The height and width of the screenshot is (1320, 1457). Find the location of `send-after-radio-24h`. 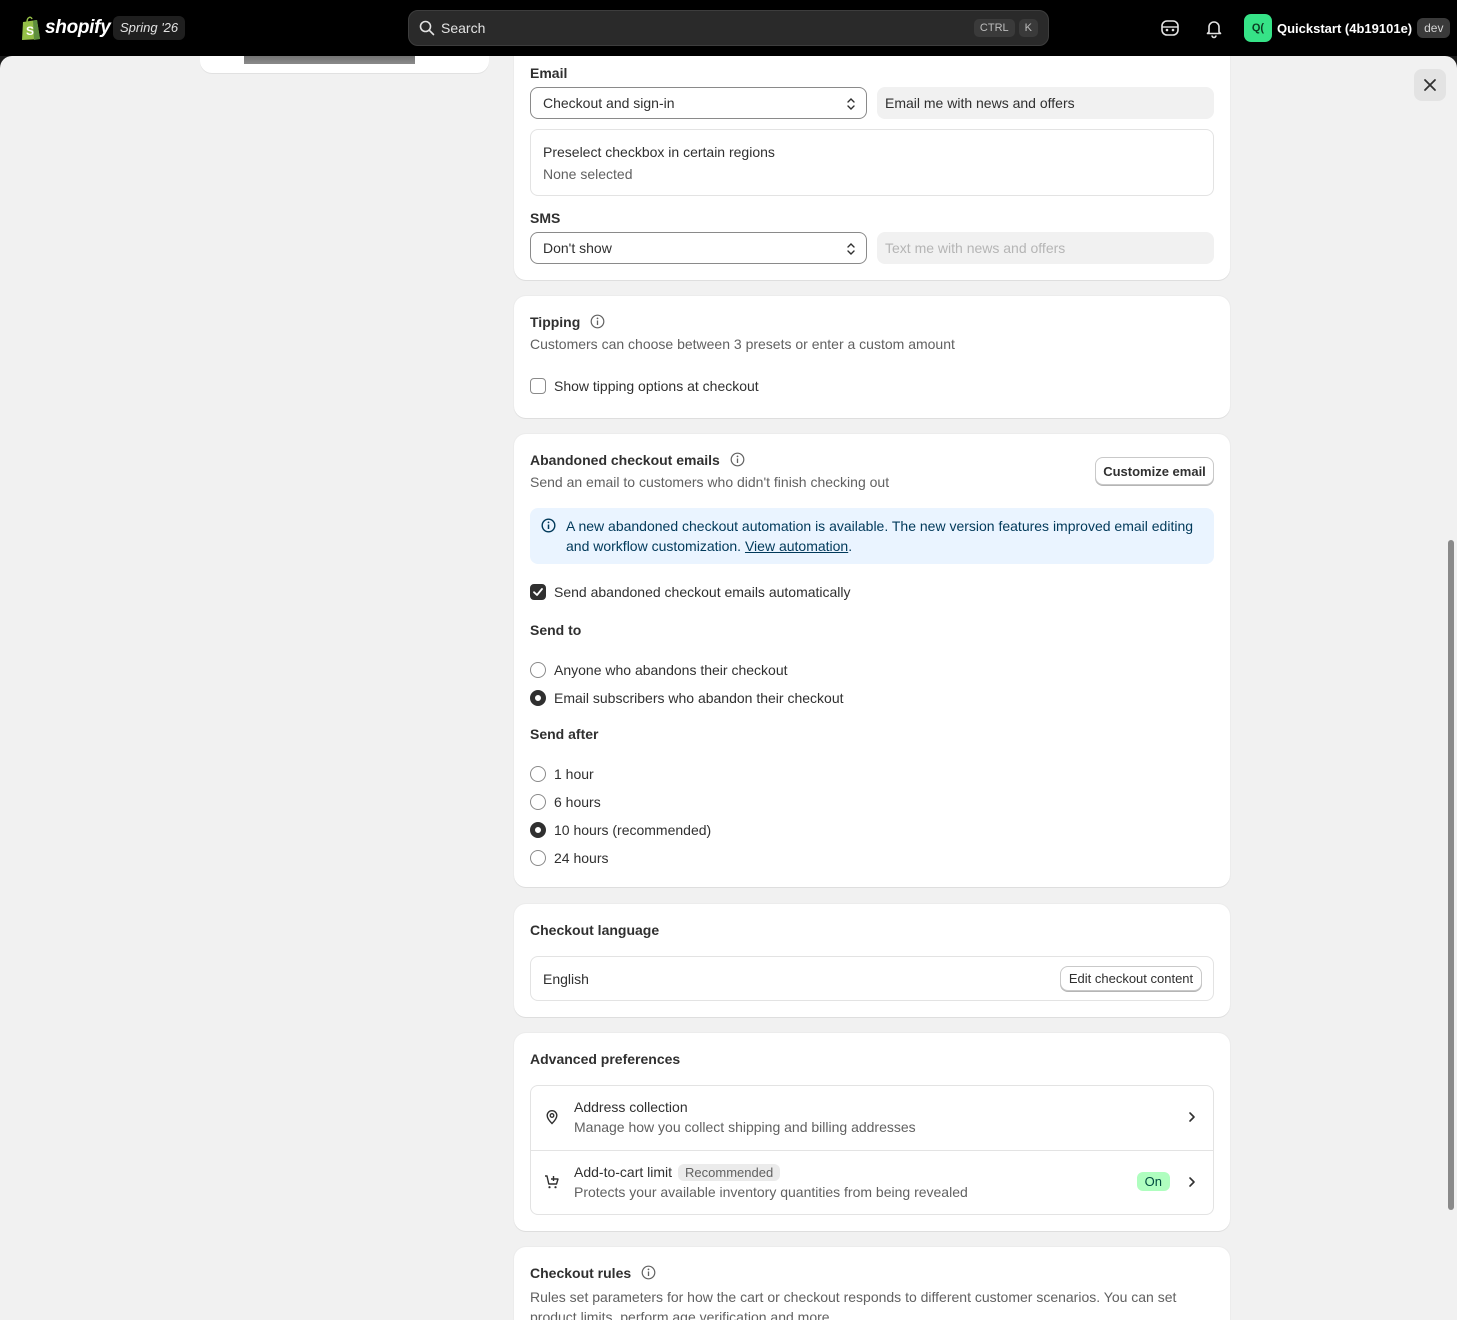

send-after-radio-24h is located at coordinates (538, 858).